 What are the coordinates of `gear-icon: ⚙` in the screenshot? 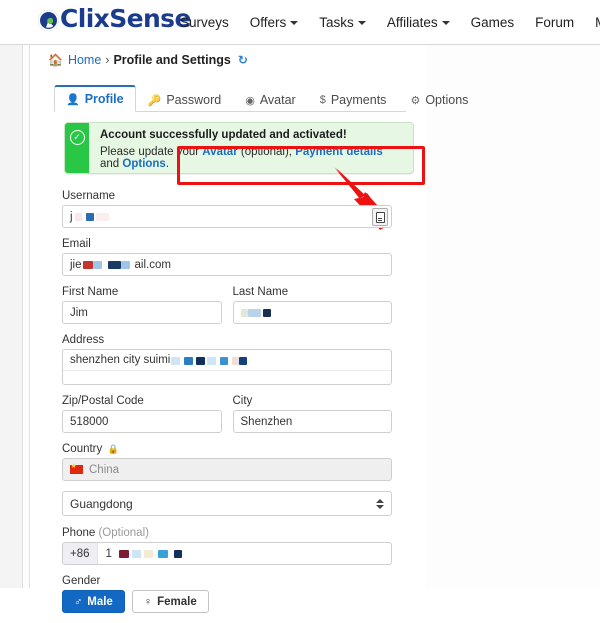 It's located at (415, 100).